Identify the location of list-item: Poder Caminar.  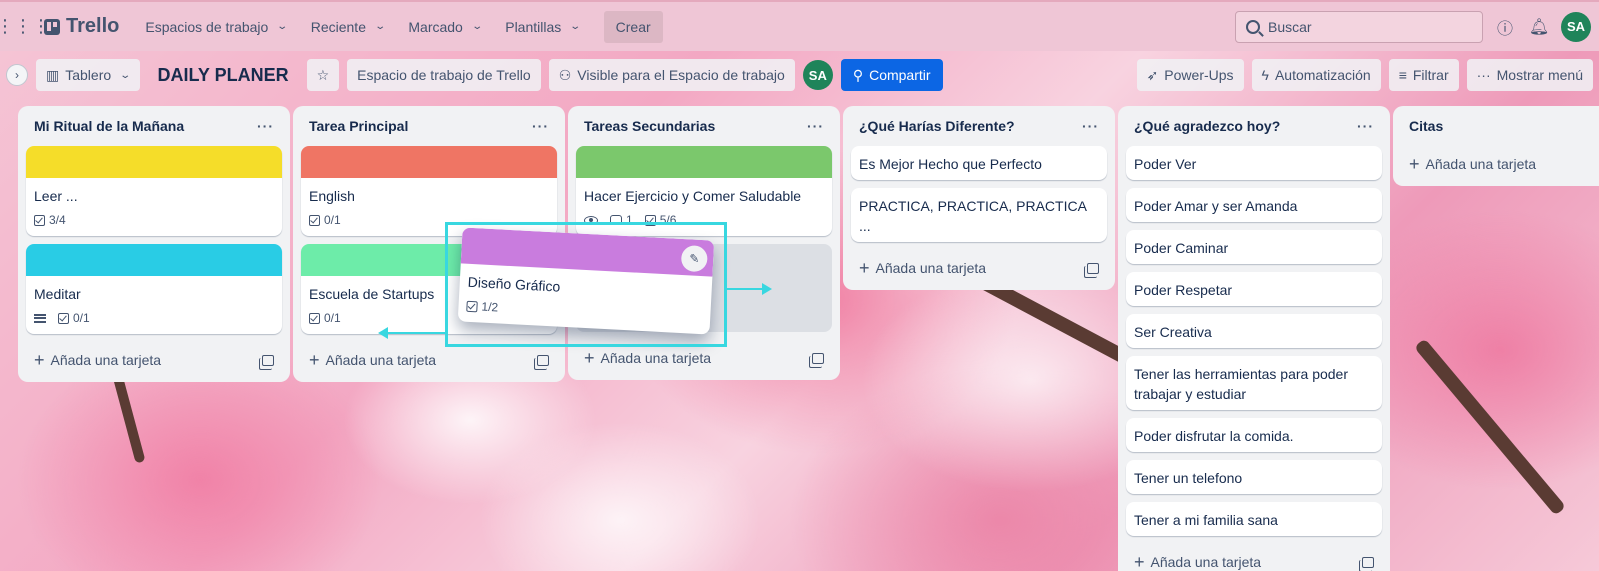
(1254, 247).